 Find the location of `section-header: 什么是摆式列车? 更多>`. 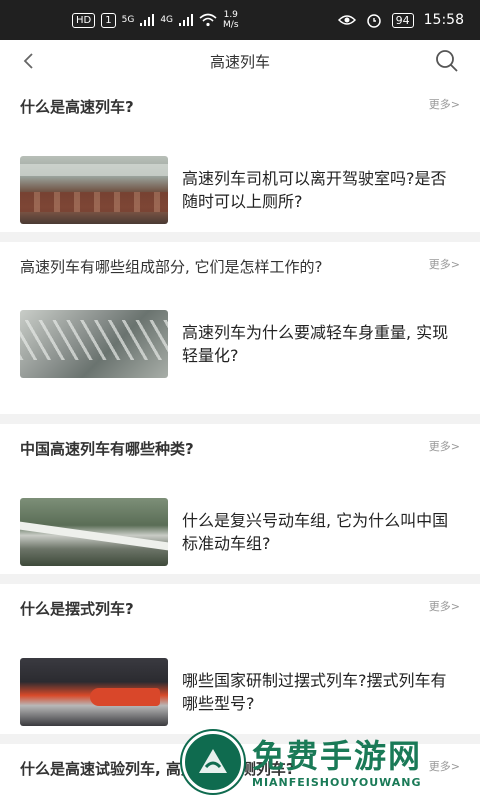

section-header: 什么是摆式列车? 更多> is located at coordinates (240, 602).